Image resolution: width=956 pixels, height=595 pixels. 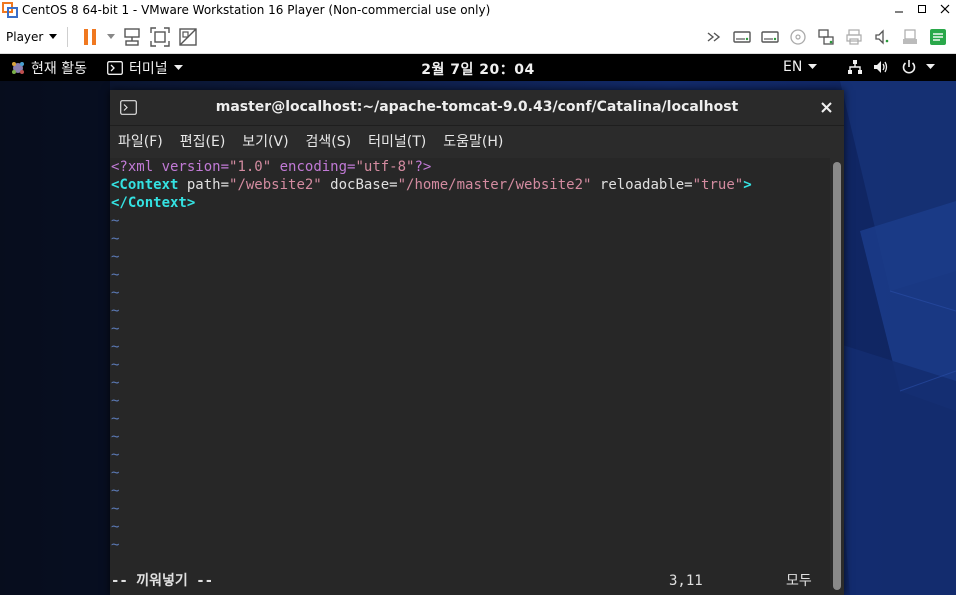 I want to click on fullscreen-button, so click(x=160, y=36).